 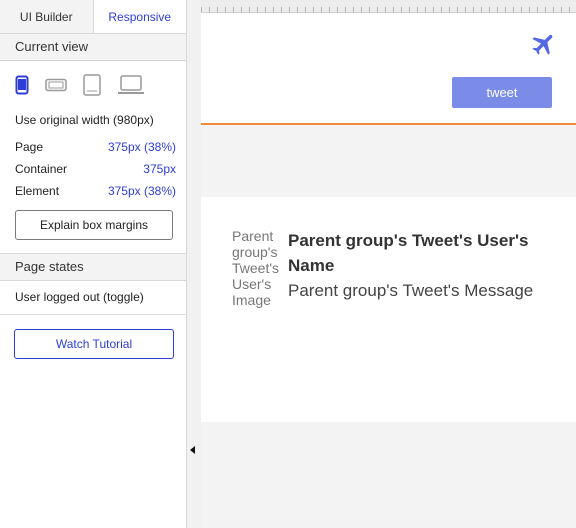 I want to click on original-width-label: Use original width (980px), so click(x=93, y=120).